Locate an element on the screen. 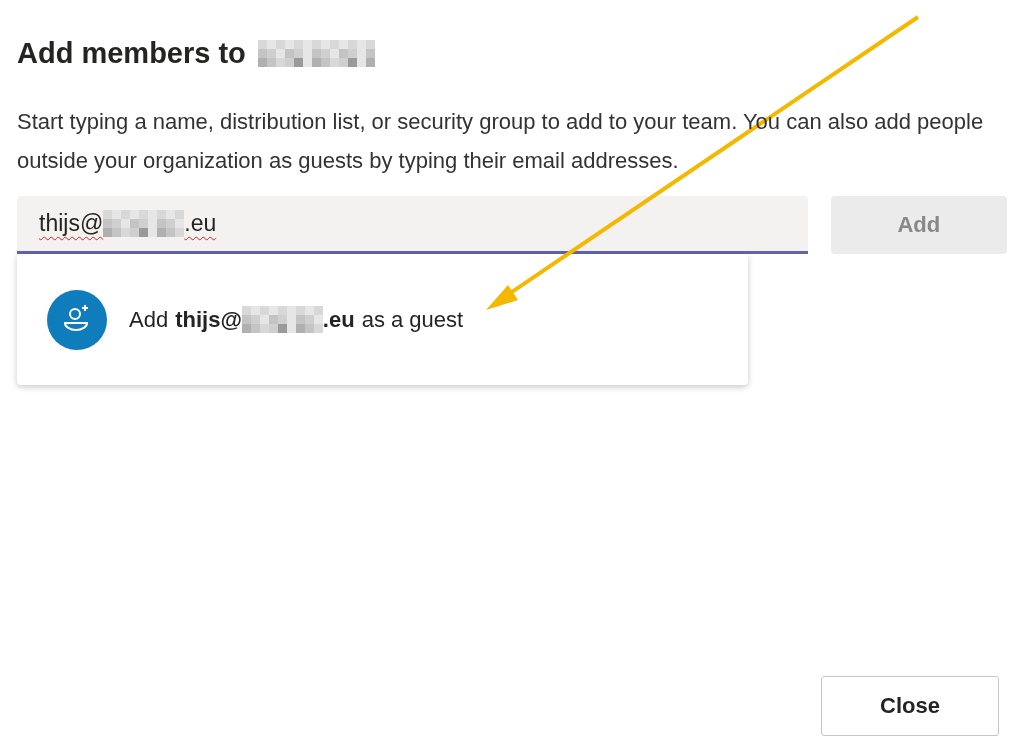 The height and width of the screenshot is (742, 1024). email-input-field: thijs@ .eu is located at coordinates (412, 225).